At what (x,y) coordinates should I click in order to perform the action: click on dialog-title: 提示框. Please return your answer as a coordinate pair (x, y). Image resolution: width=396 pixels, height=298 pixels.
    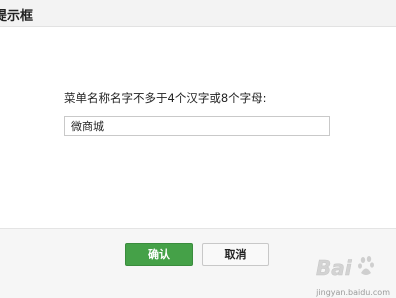
    Looking at the image, I should click on (17, 16).